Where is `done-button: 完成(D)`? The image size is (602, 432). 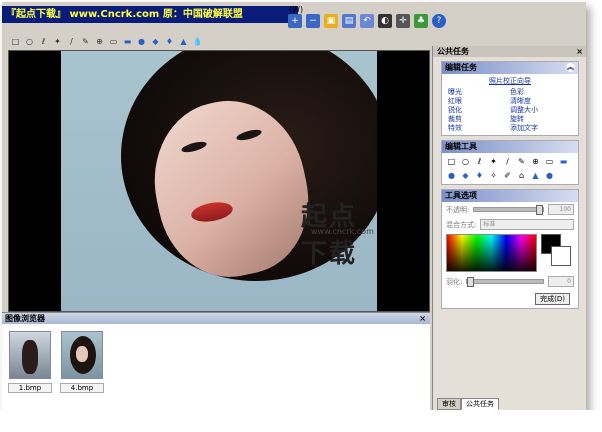 done-button: 完成(D) is located at coordinates (552, 299).